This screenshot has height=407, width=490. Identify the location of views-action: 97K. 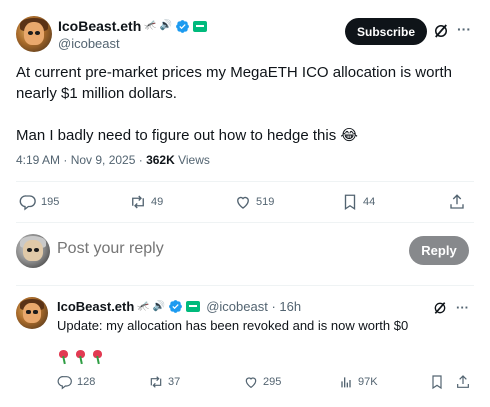
(358, 382).